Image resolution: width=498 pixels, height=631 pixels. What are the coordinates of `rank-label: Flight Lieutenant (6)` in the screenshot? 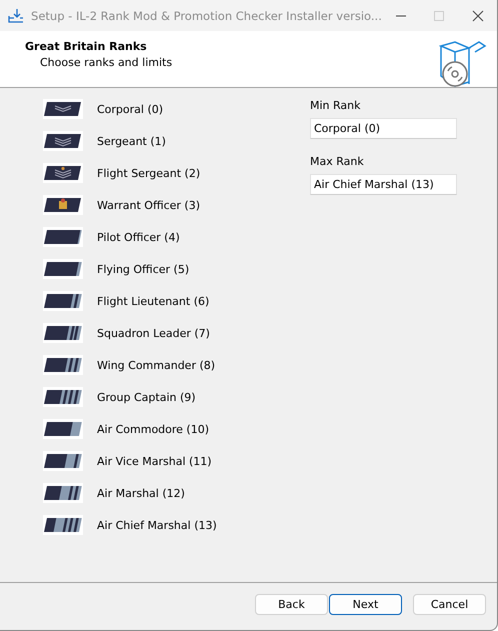 It's located at (153, 301).